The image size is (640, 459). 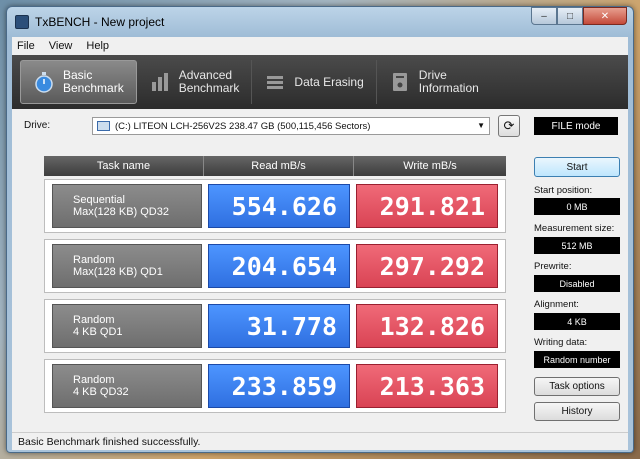 What do you see at coordinates (577, 411) in the screenshot?
I see `history-button: History` at bounding box center [577, 411].